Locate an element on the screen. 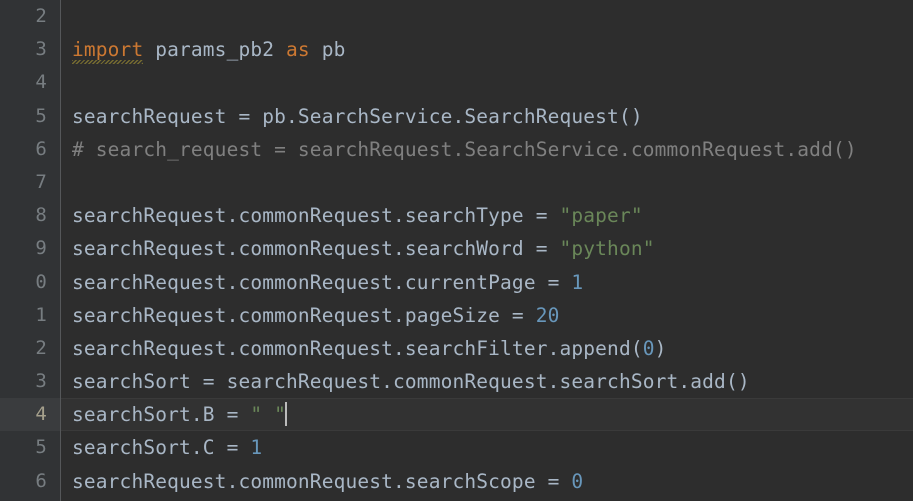 Image resolution: width=913 pixels, height=501 pixels. code-text: searchSort.C = 1 is located at coordinates (167, 447).